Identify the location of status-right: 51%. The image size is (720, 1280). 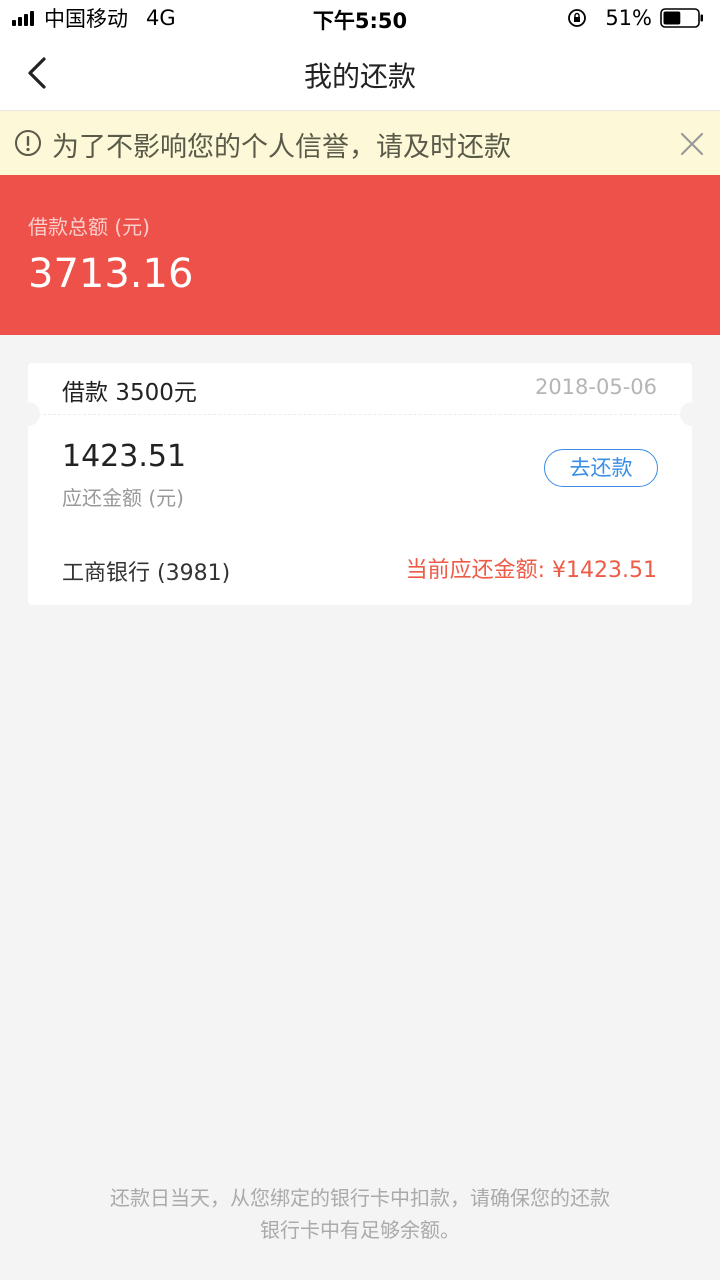
(635, 18).